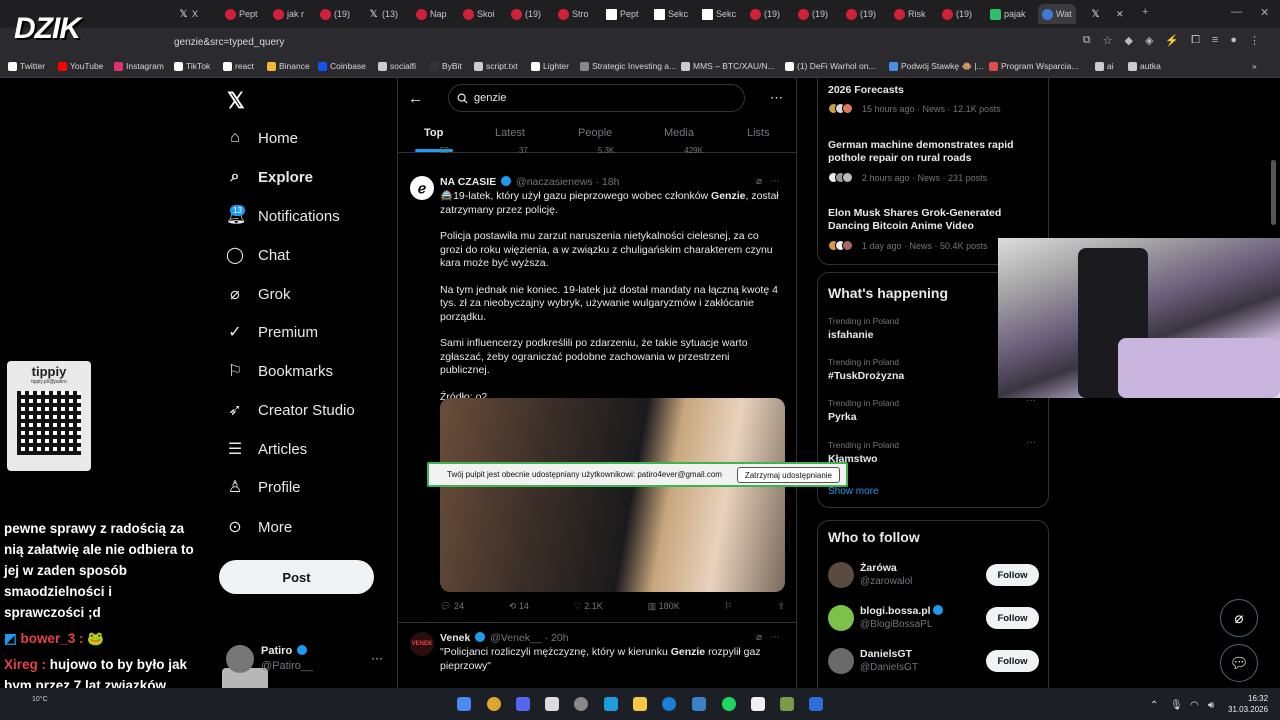 This screenshot has width=1280, height=720. Describe the element at coordinates (1176, 705) in the screenshot. I see `microphone-icon: 🎙︎` at that location.